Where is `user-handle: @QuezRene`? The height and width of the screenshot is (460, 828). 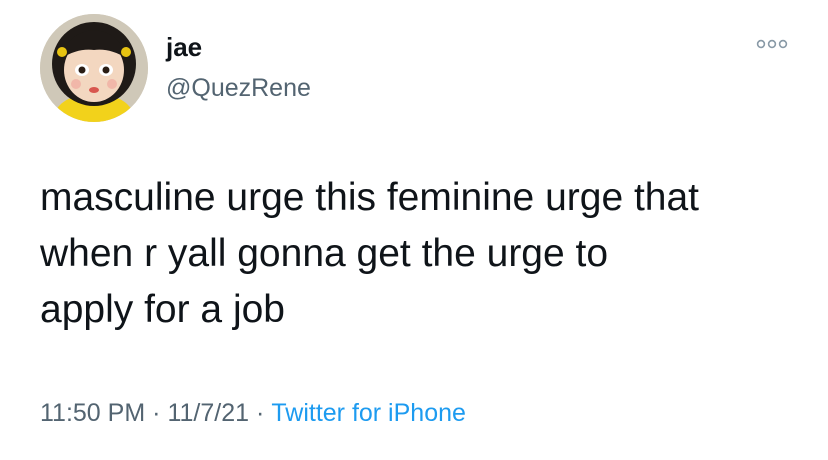
user-handle: @QuezRene is located at coordinates (238, 88).